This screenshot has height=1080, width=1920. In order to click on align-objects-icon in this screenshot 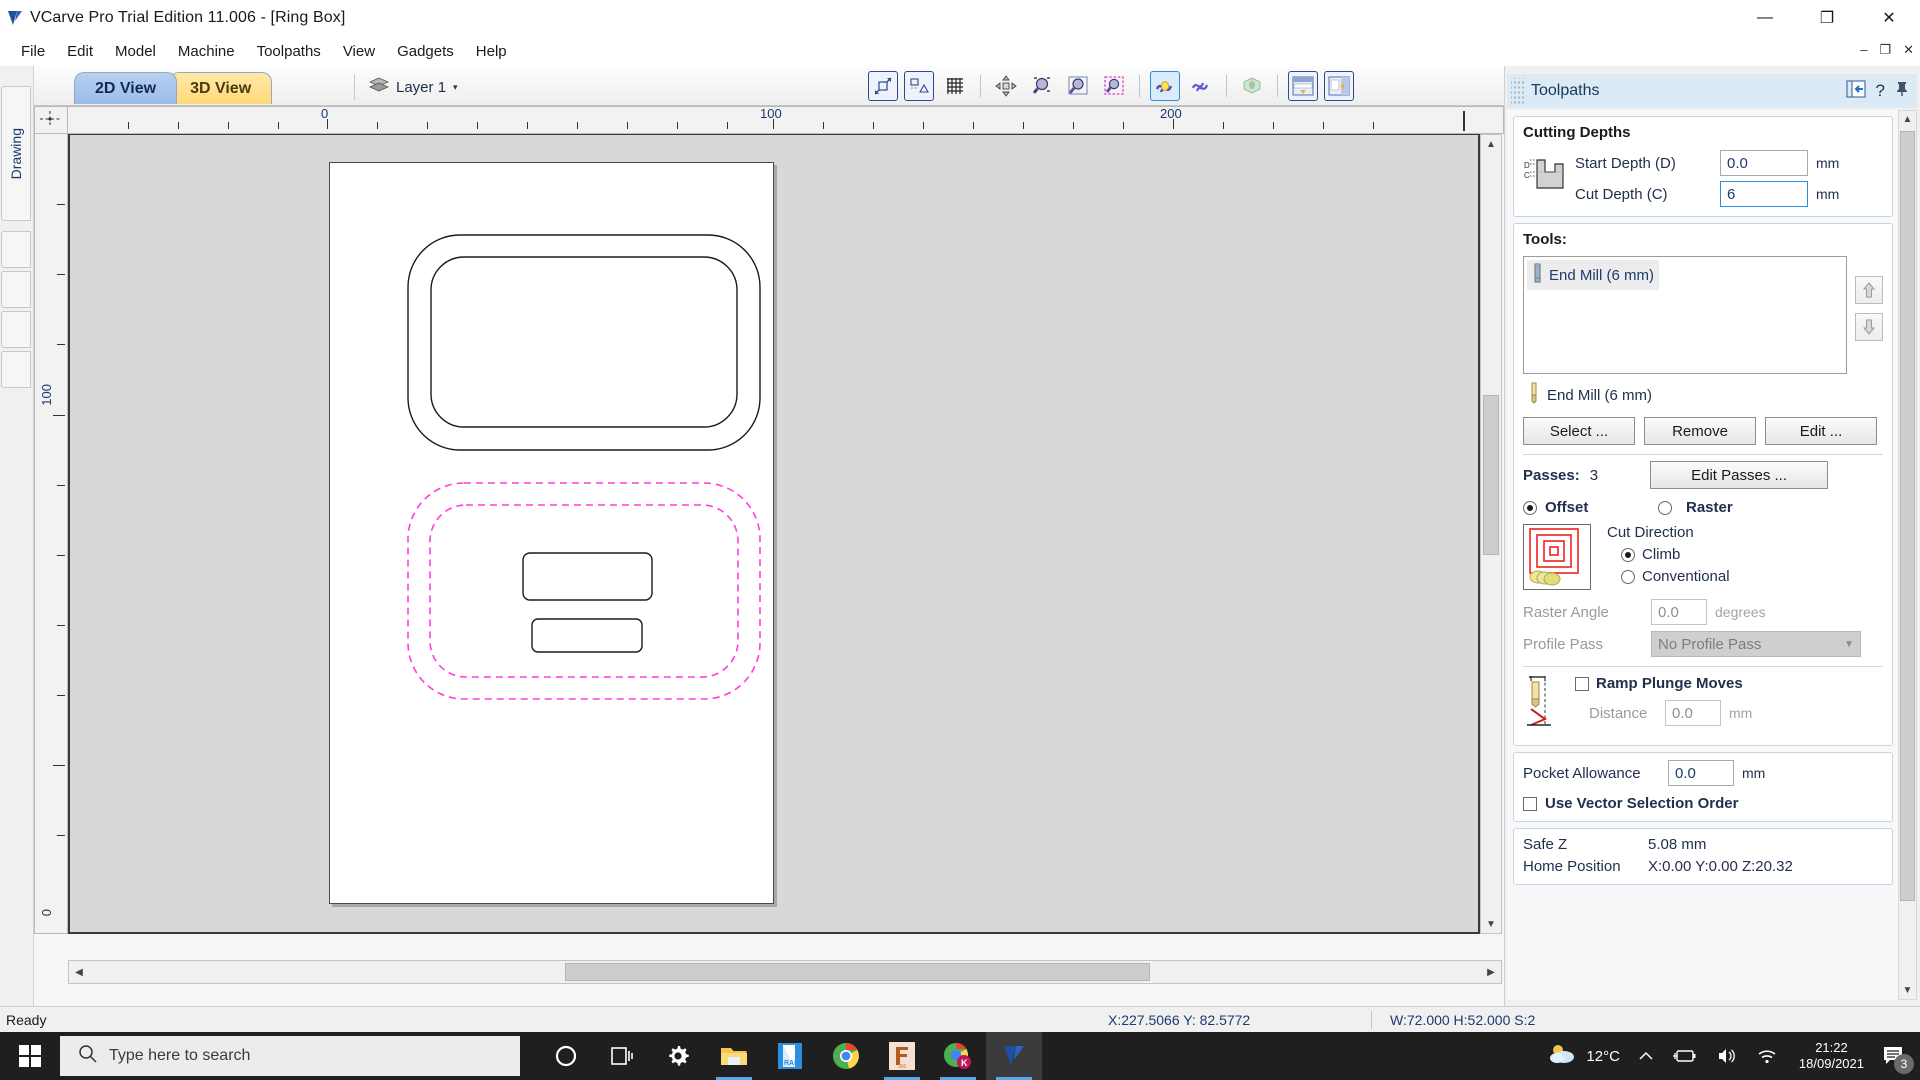, I will do `click(919, 86)`.